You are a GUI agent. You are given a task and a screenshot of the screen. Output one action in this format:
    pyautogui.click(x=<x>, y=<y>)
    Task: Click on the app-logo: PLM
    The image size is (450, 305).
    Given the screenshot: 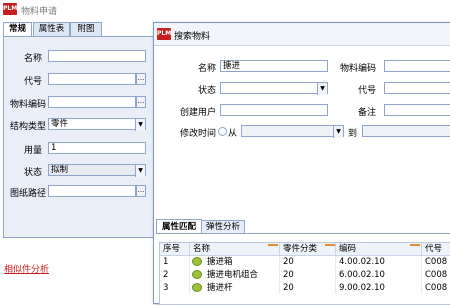 What is the action you would take?
    pyautogui.click(x=10, y=9)
    